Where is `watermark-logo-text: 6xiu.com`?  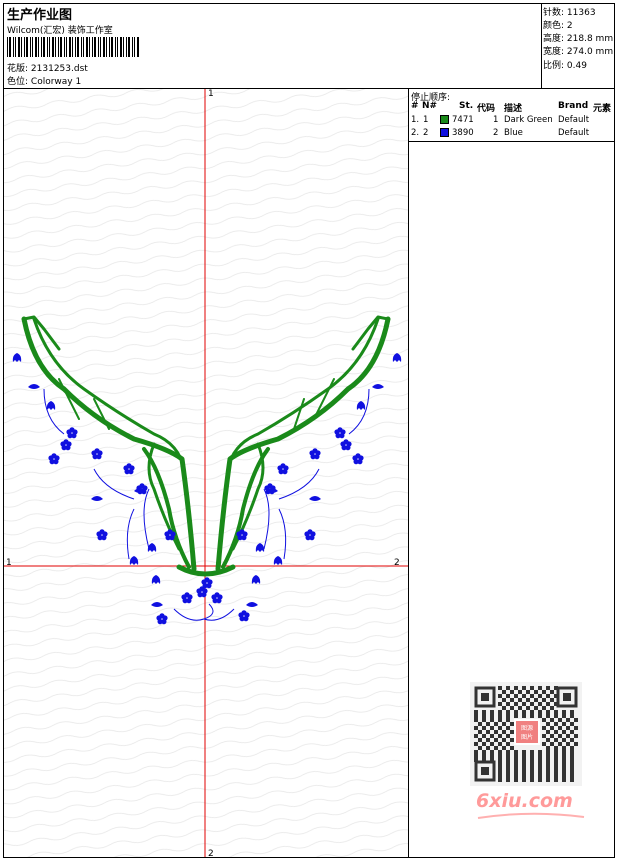
watermark-logo-text: 6xiu.com is located at coordinates (524, 801).